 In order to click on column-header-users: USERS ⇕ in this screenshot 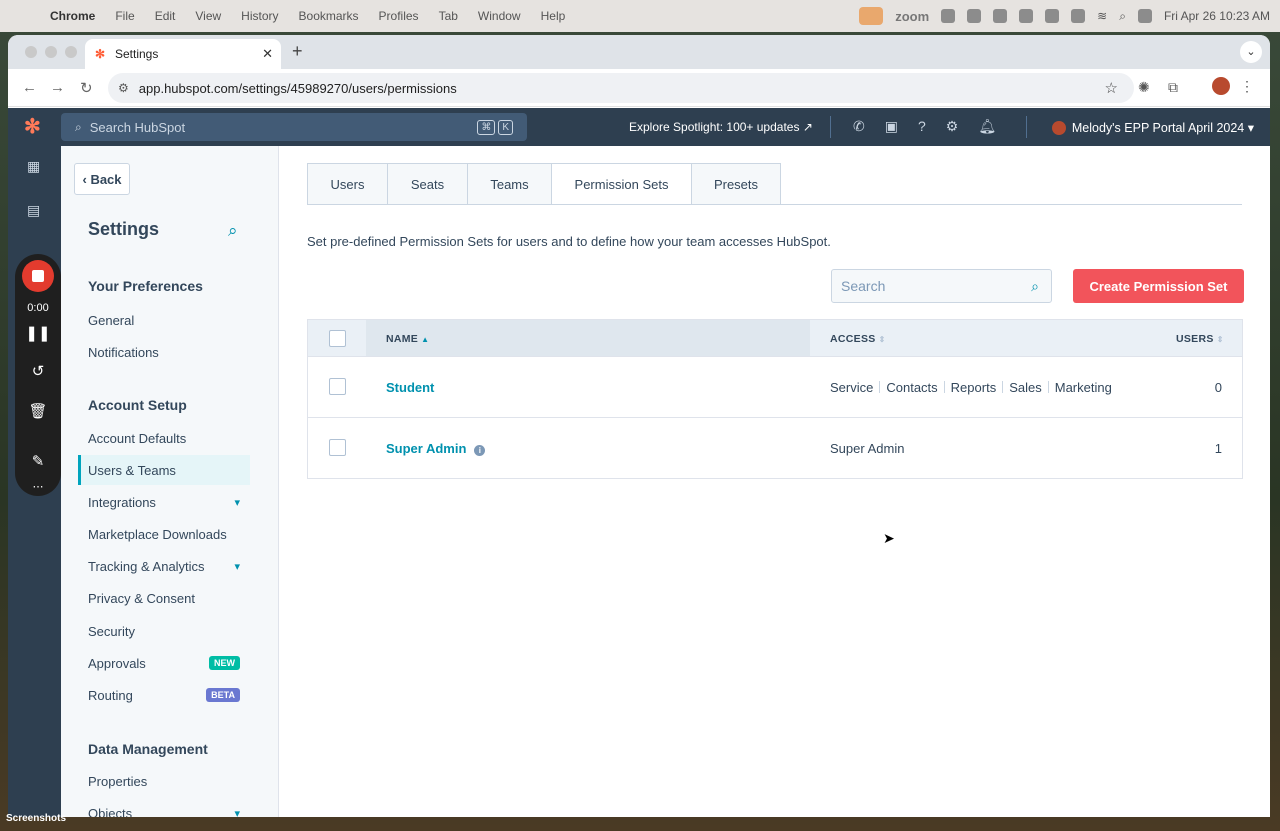, I will do `click(1200, 339)`.